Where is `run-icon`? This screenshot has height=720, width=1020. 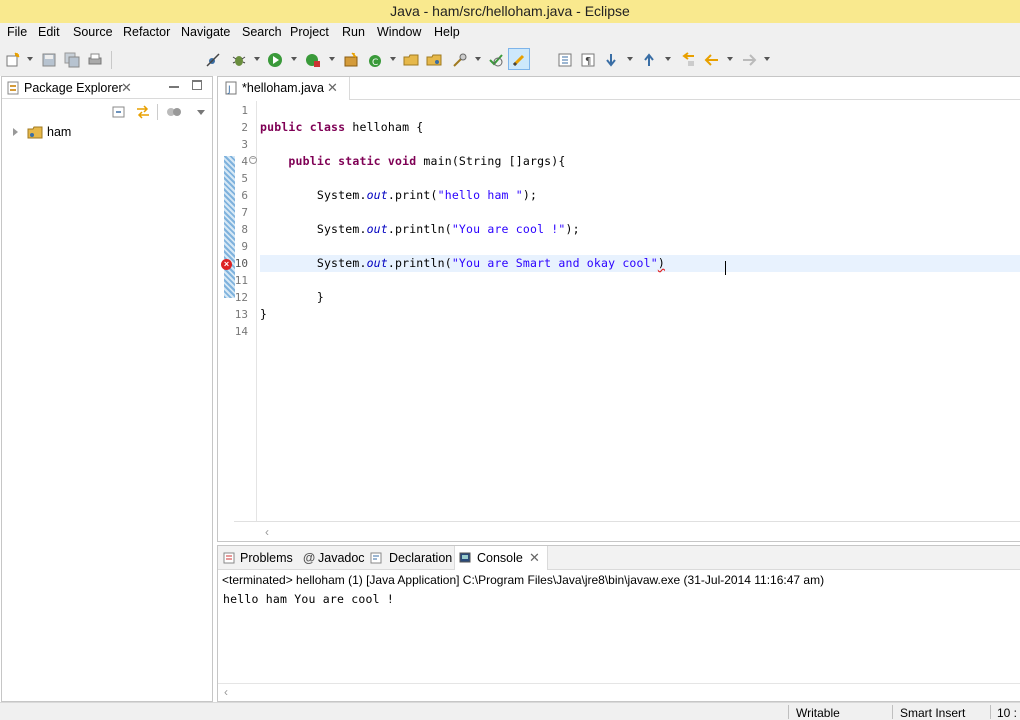
run-icon is located at coordinates (275, 60).